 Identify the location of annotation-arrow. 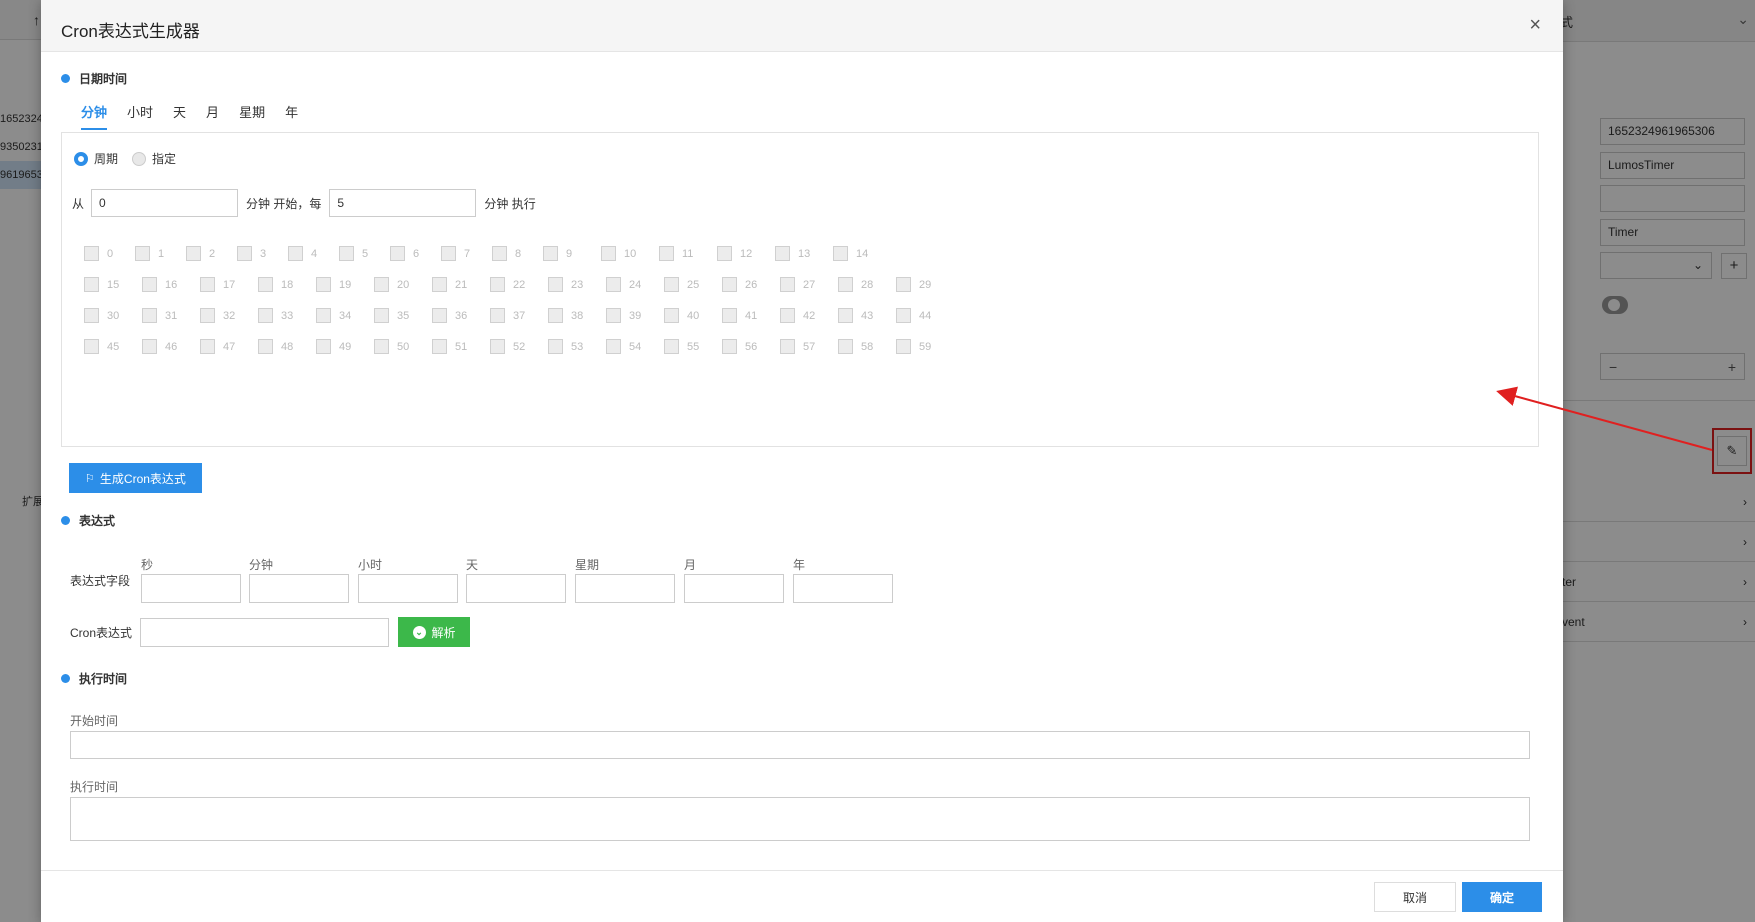
(1604, 418).